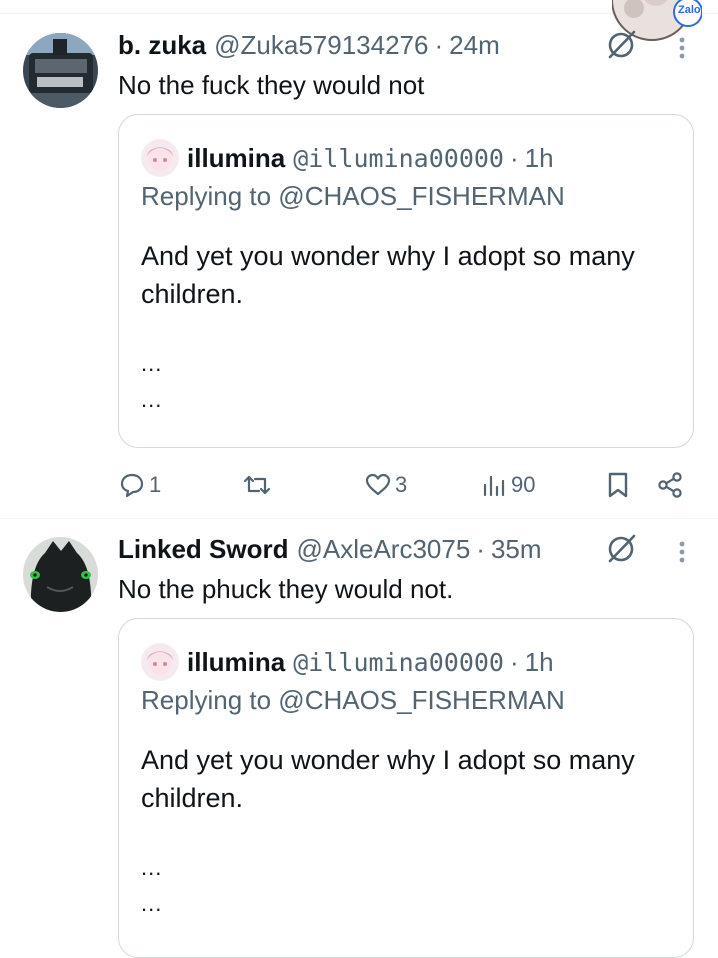 This screenshot has height=958, width=718. I want to click on post-header: b. zuka @Zuka579134276 · 24m, so click(309, 45).